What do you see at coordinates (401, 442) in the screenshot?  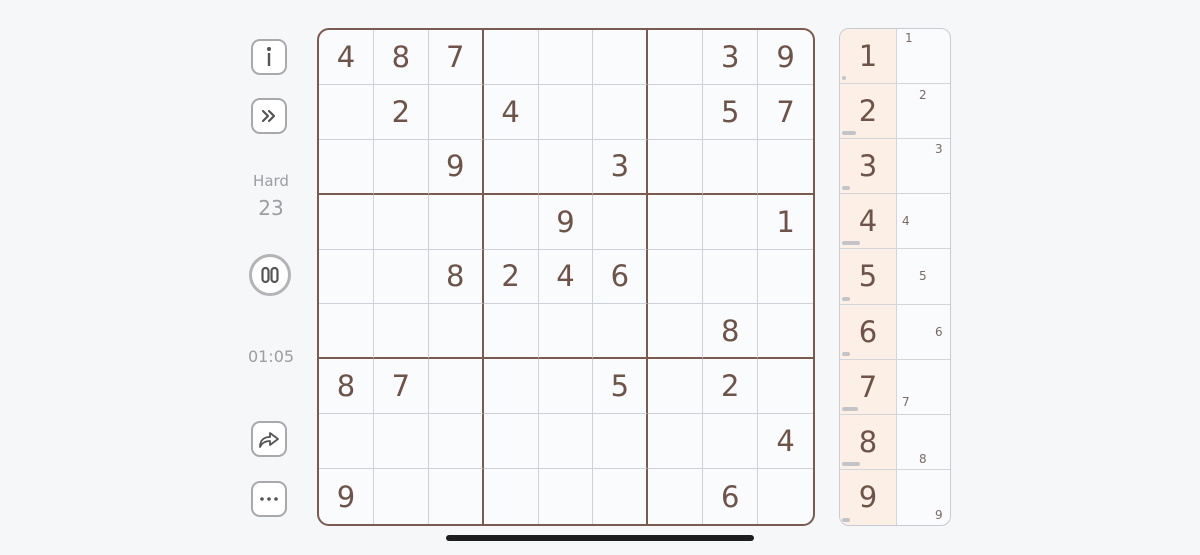 I see `sudoku-cell-r8c2` at bounding box center [401, 442].